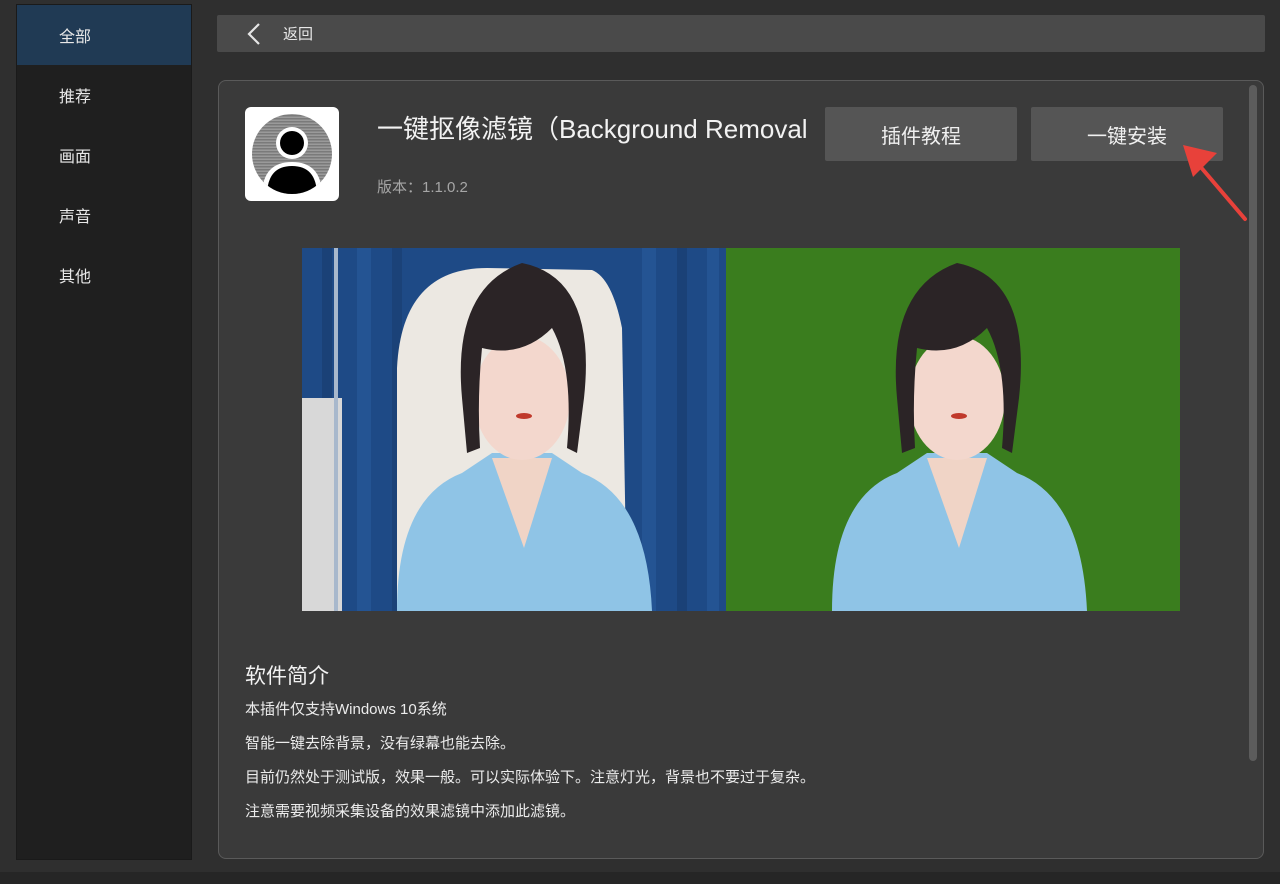 This screenshot has height=884, width=1280. I want to click on intro-heading: 软件简介, so click(287, 676).